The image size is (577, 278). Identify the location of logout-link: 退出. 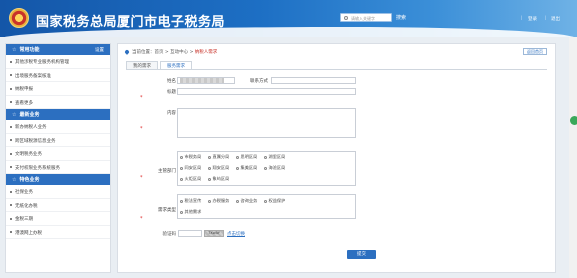
(555, 19).